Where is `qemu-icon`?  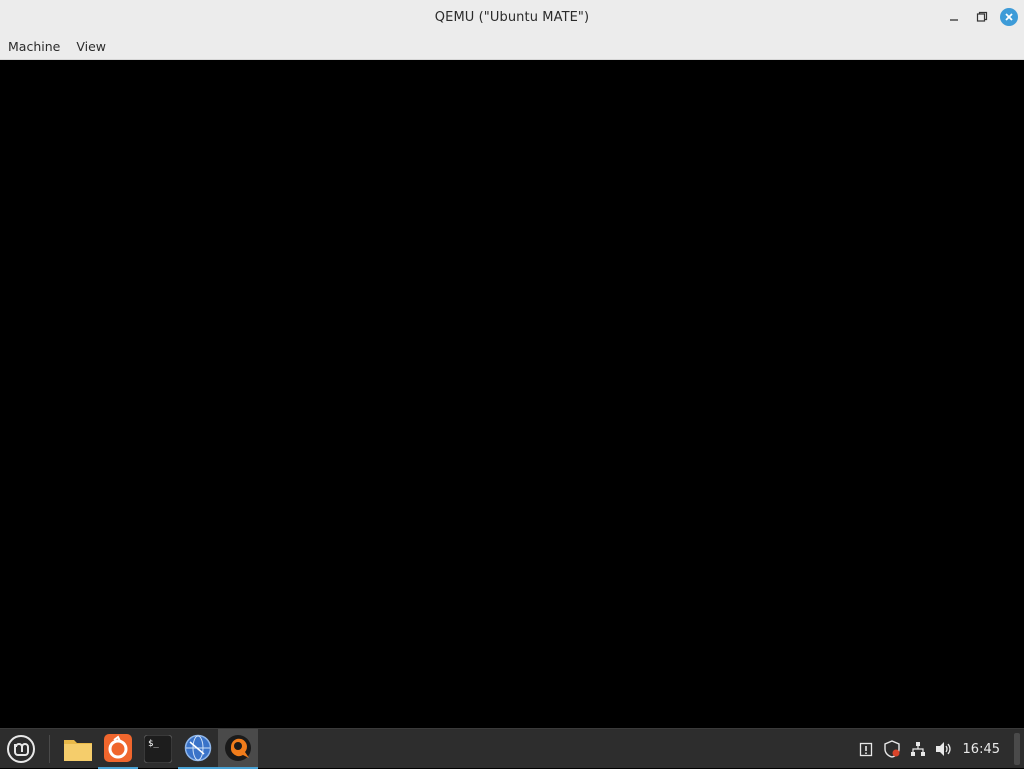
qemu-icon is located at coordinates (238, 748).